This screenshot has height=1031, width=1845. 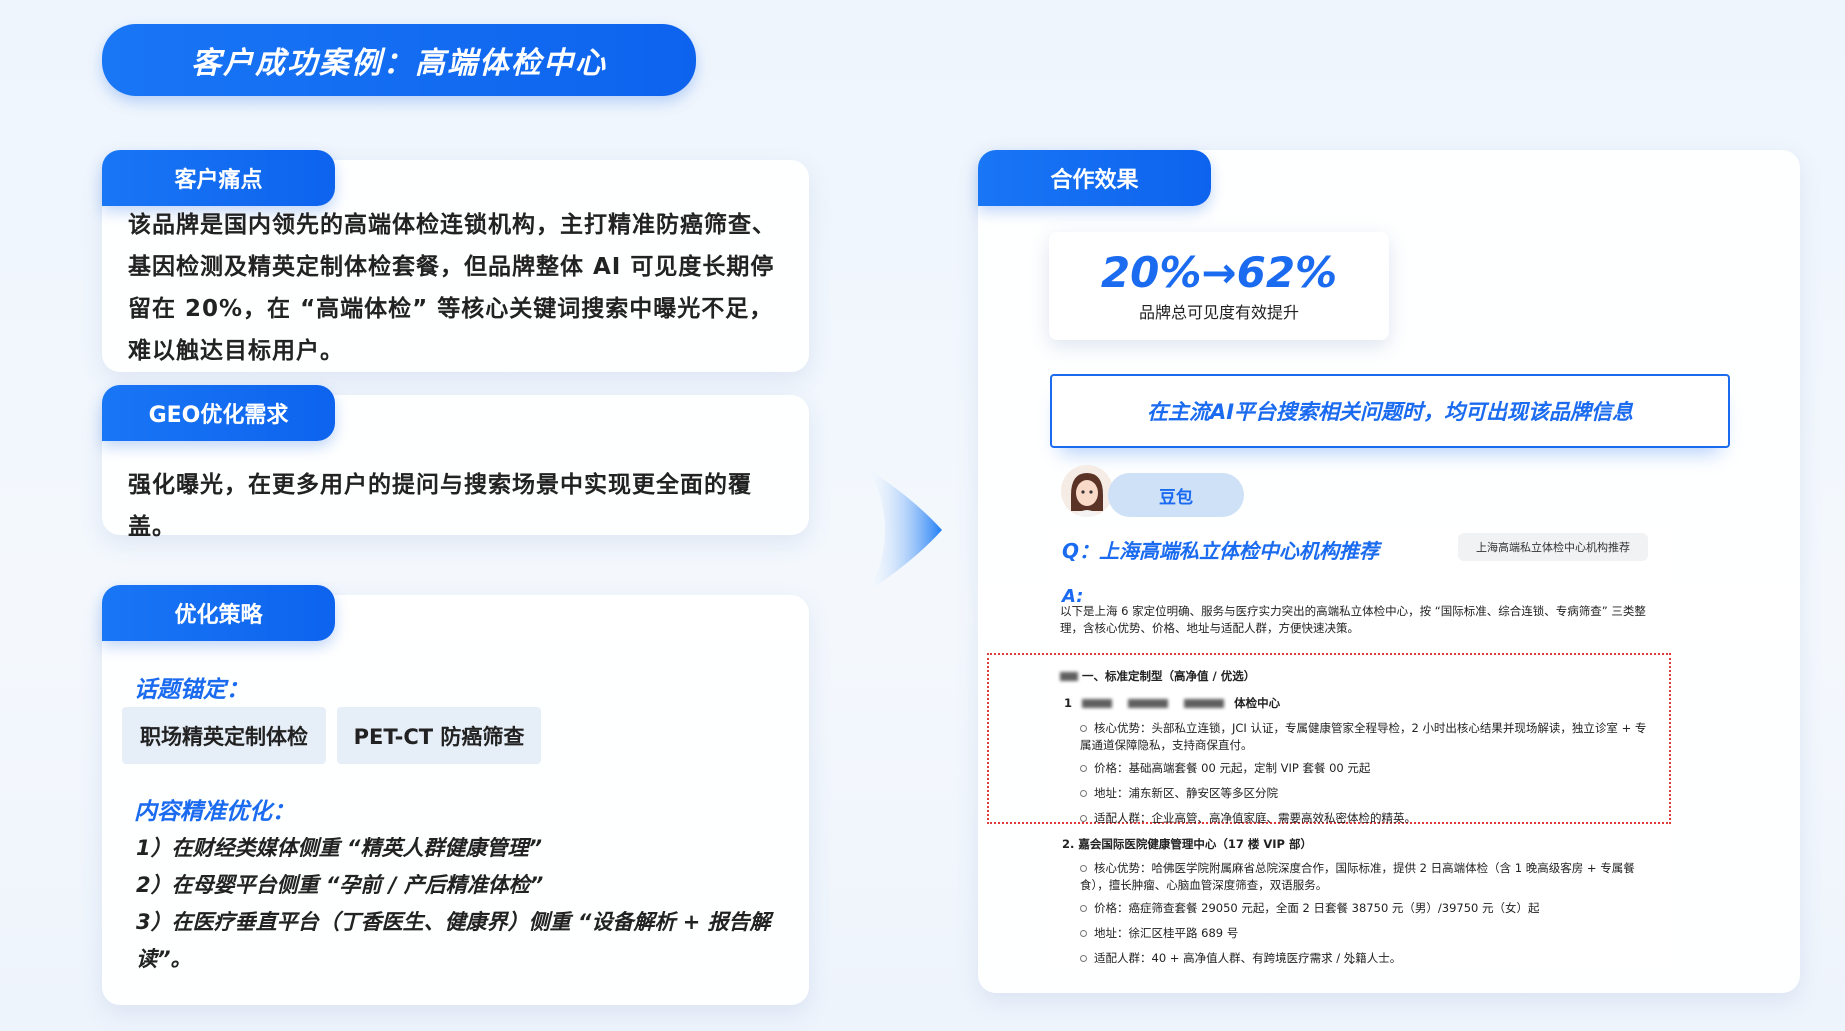 What do you see at coordinates (1257, 703) in the screenshot?
I see `item1-name-text: 体检中心` at bounding box center [1257, 703].